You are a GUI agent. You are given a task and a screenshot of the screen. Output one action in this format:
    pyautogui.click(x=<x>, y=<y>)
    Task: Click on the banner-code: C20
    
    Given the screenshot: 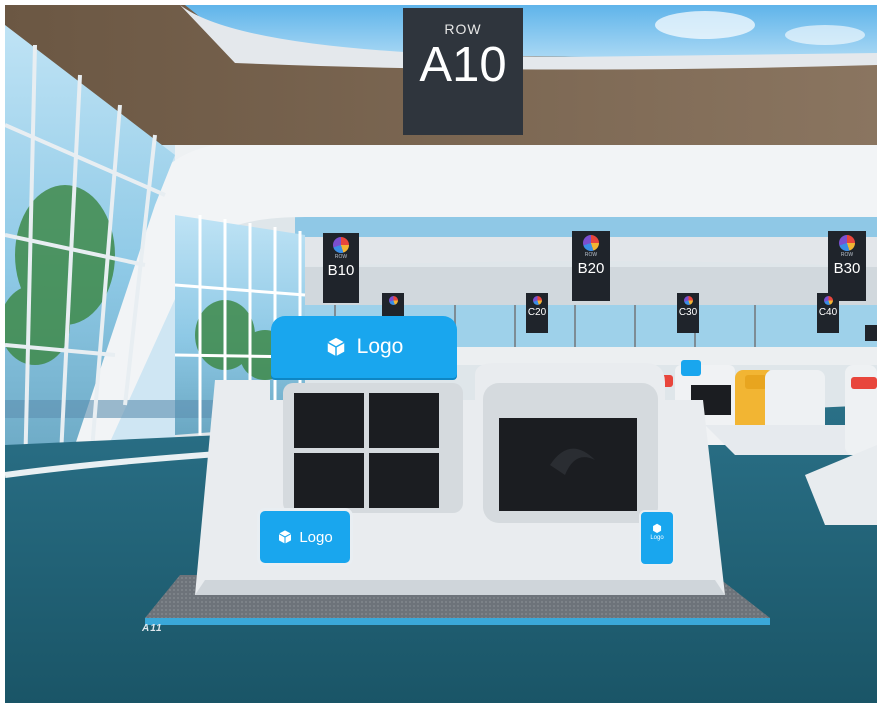 What is the action you would take?
    pyautogui.click(x=537, y=312)
    